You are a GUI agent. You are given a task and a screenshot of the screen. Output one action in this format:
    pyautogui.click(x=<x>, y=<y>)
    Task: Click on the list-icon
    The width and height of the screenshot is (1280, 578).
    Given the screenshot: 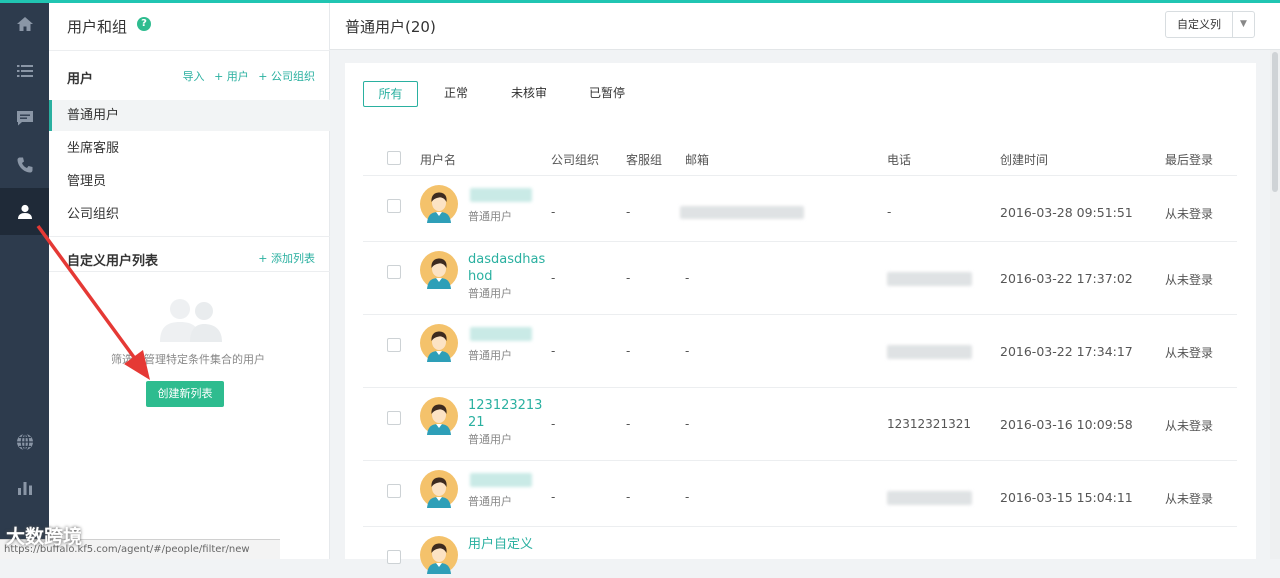 What is the action you would take?
    pyautogui.click(x=24, y=70)
    